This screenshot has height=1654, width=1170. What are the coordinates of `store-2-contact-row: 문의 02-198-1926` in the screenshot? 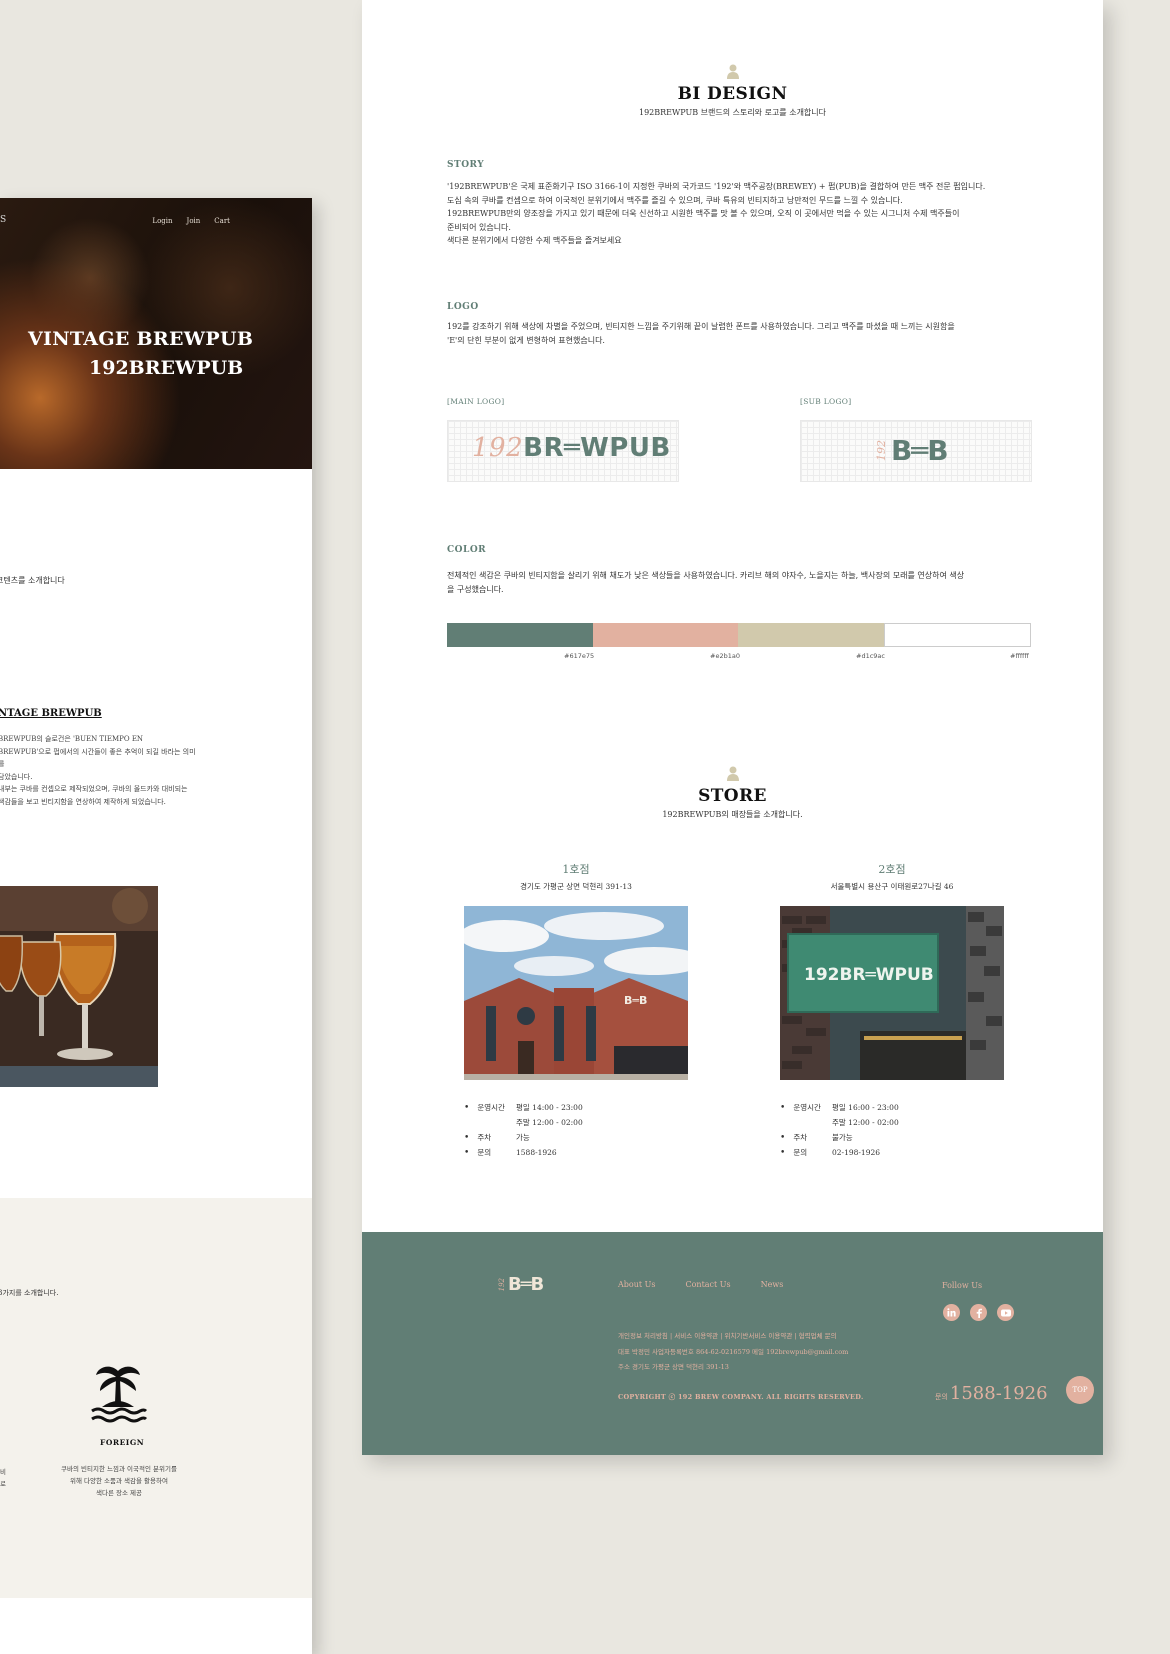 It's located at (895, 1152).